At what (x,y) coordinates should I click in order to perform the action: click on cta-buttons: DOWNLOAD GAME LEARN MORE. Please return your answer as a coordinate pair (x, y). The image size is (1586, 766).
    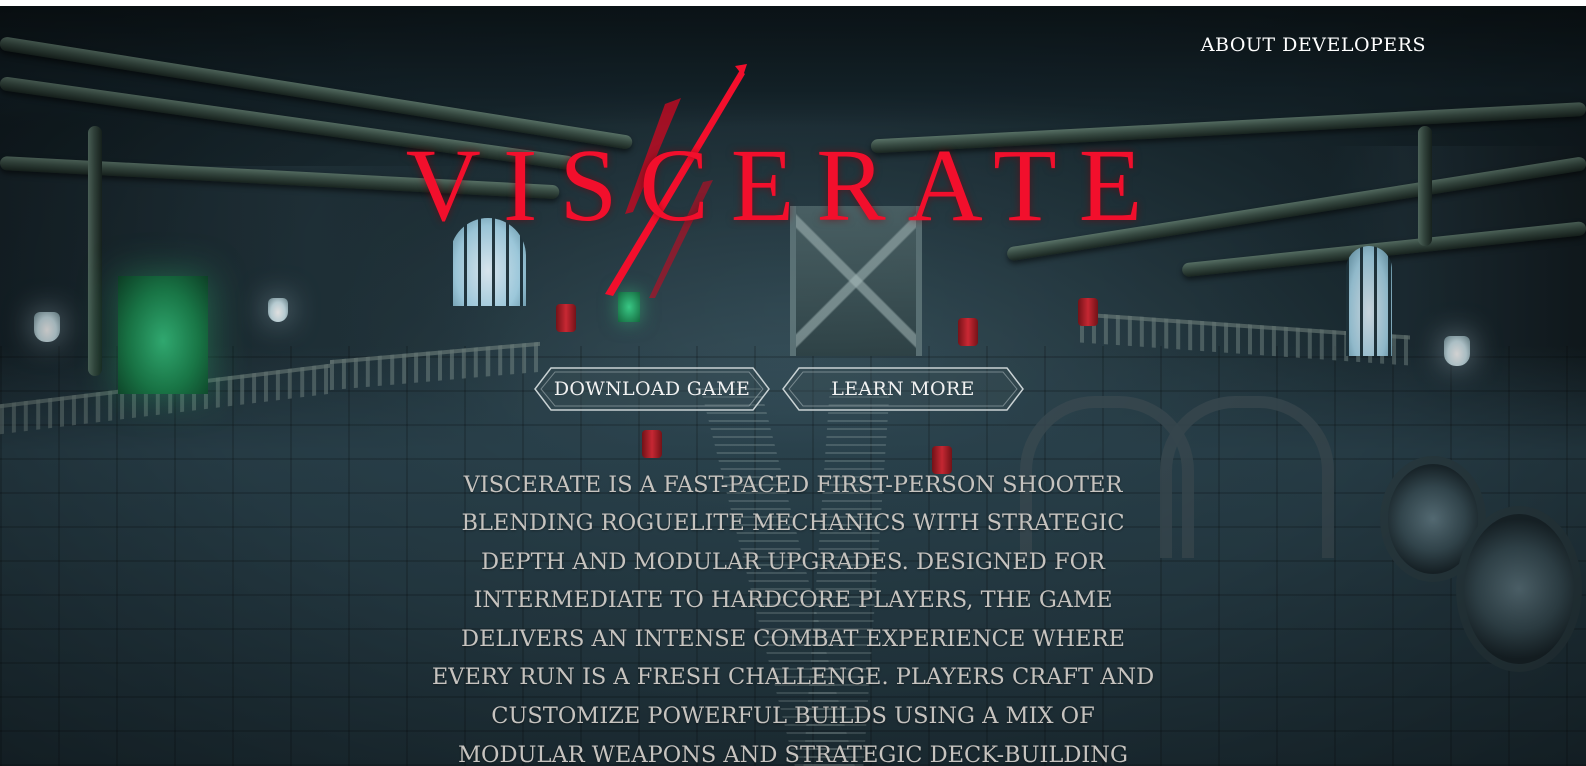
    Looking at the image, I should click on (779, 389).